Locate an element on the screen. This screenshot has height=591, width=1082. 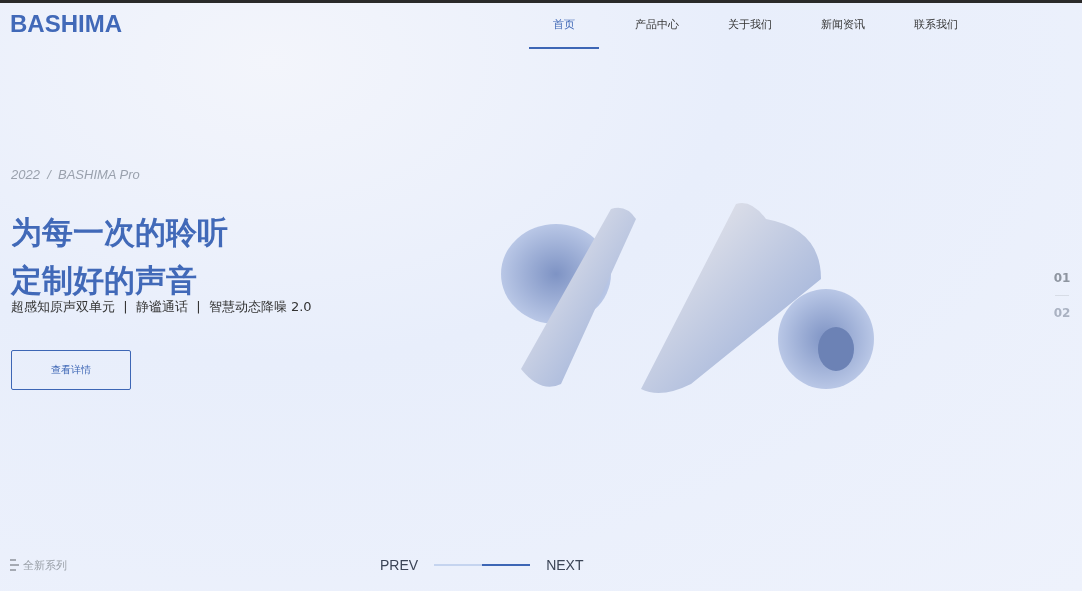
bars-icon is located at coordinates (14, 565).